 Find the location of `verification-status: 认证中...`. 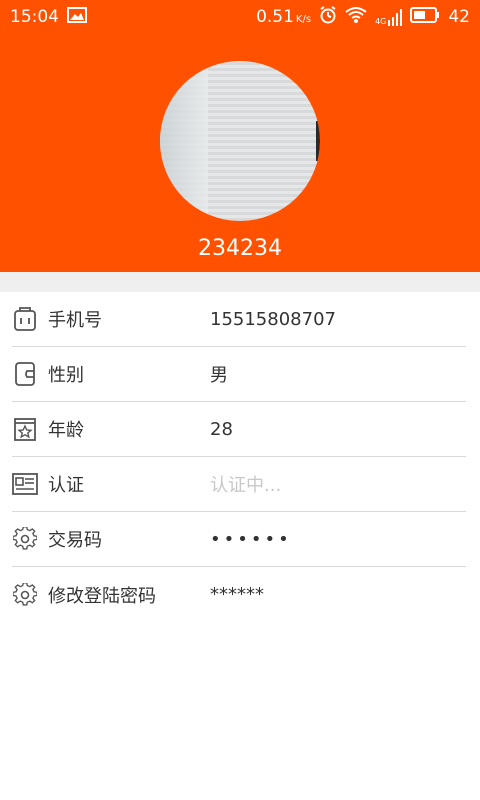

verification-status: 认证中... is located at coordinates (246, 485).